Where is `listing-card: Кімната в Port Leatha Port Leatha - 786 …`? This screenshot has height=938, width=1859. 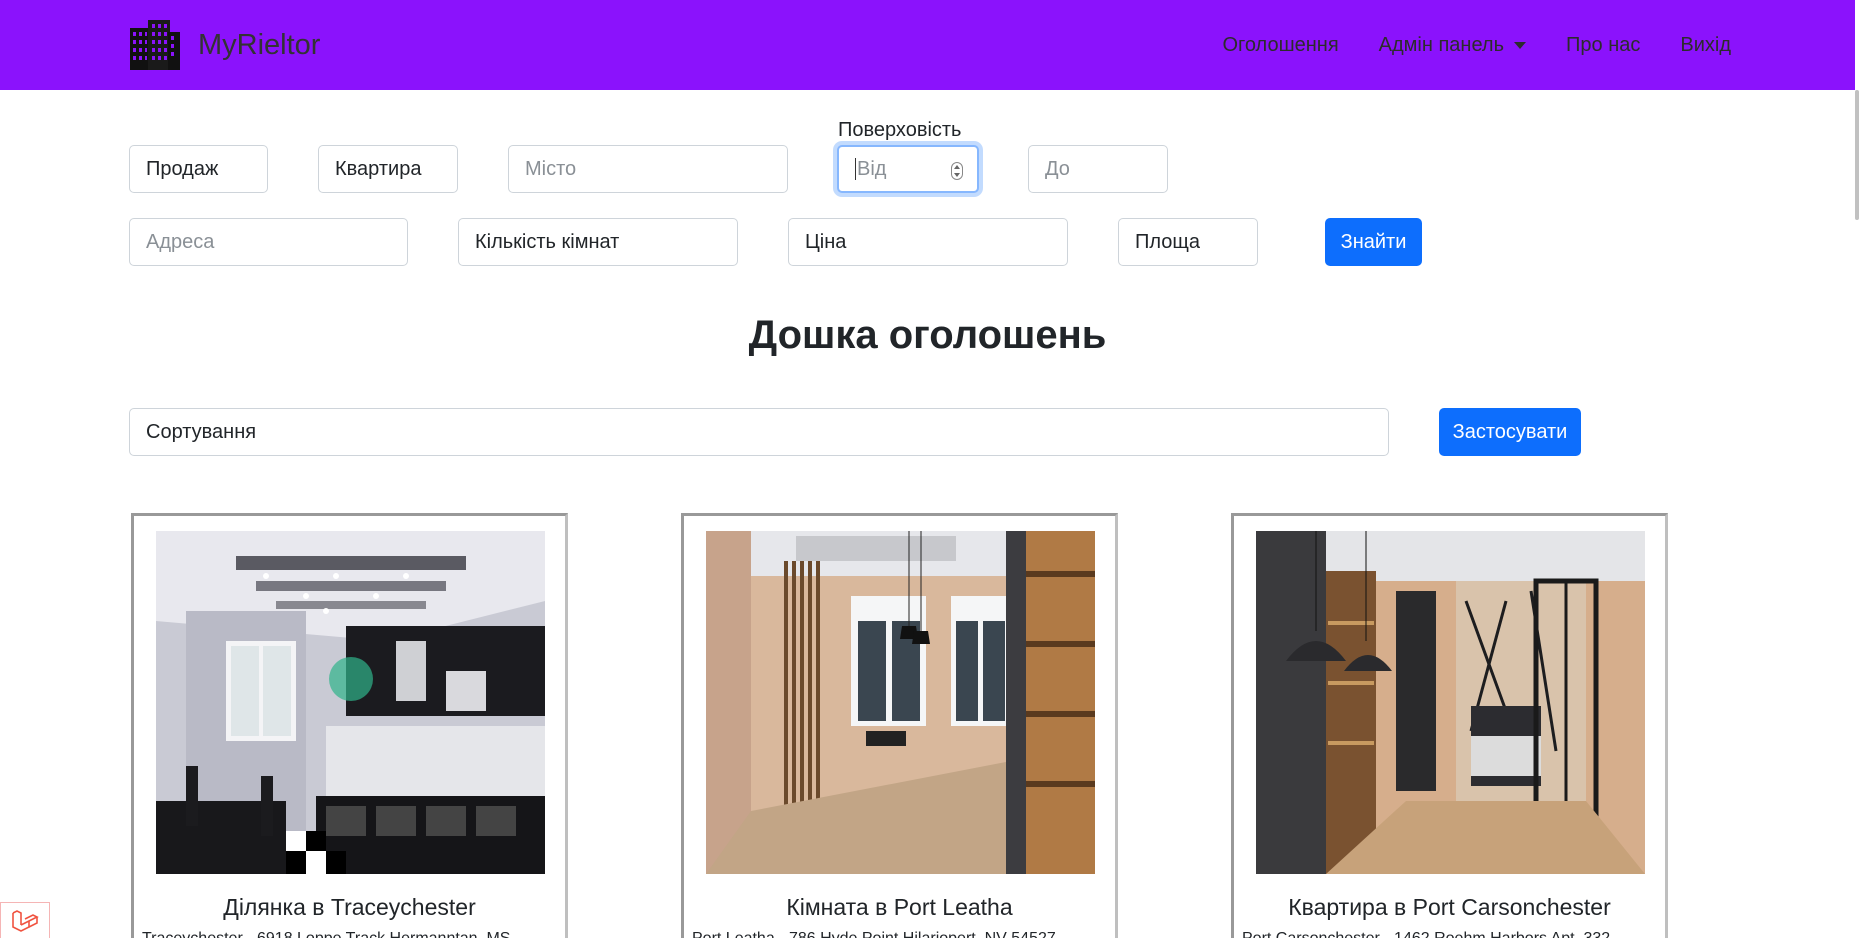
listing-card: Кімната в Port Leatha Port Leatha - 786 … is located at coordinates (899, 725).